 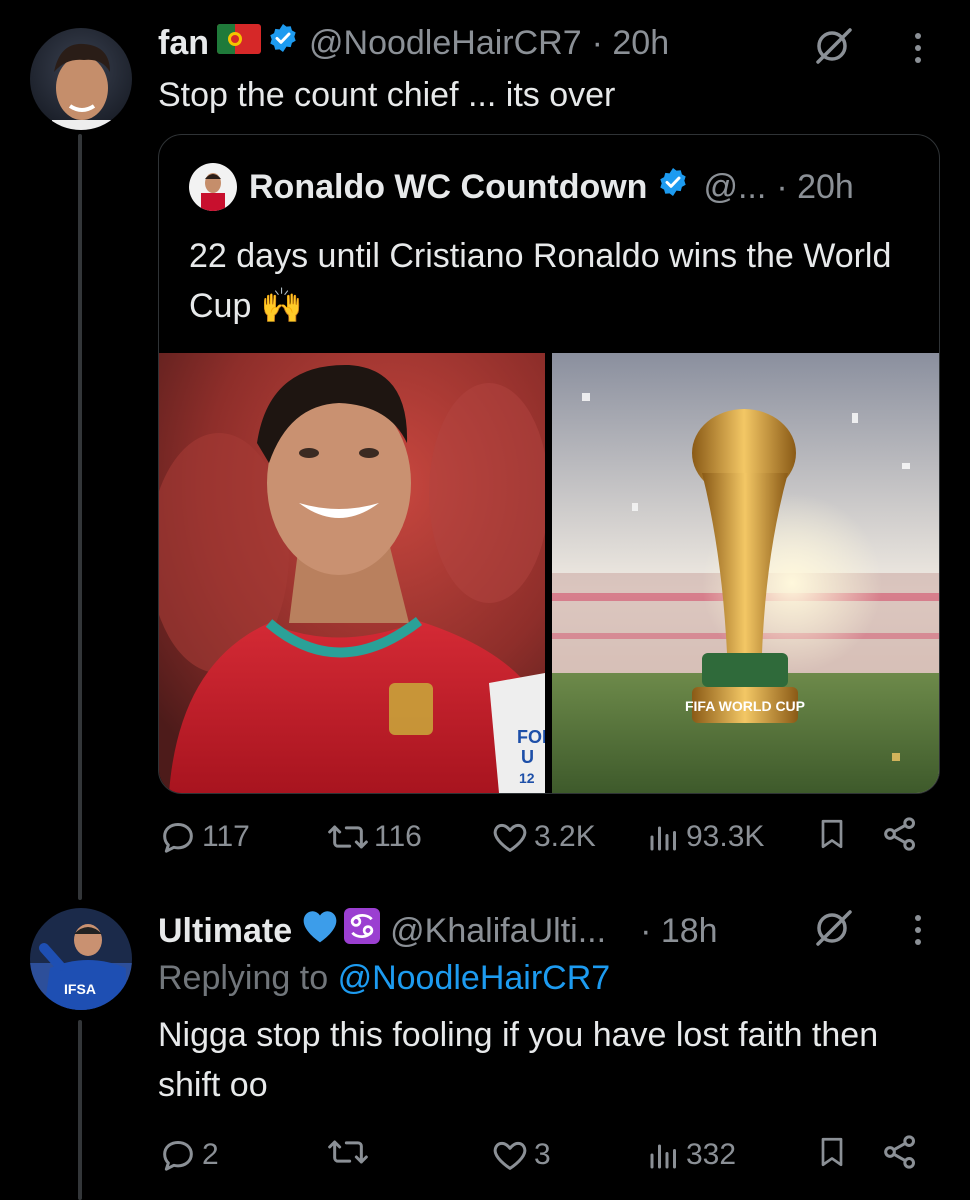 I want to click on like-button: 3, so click(x=520, y=1155).